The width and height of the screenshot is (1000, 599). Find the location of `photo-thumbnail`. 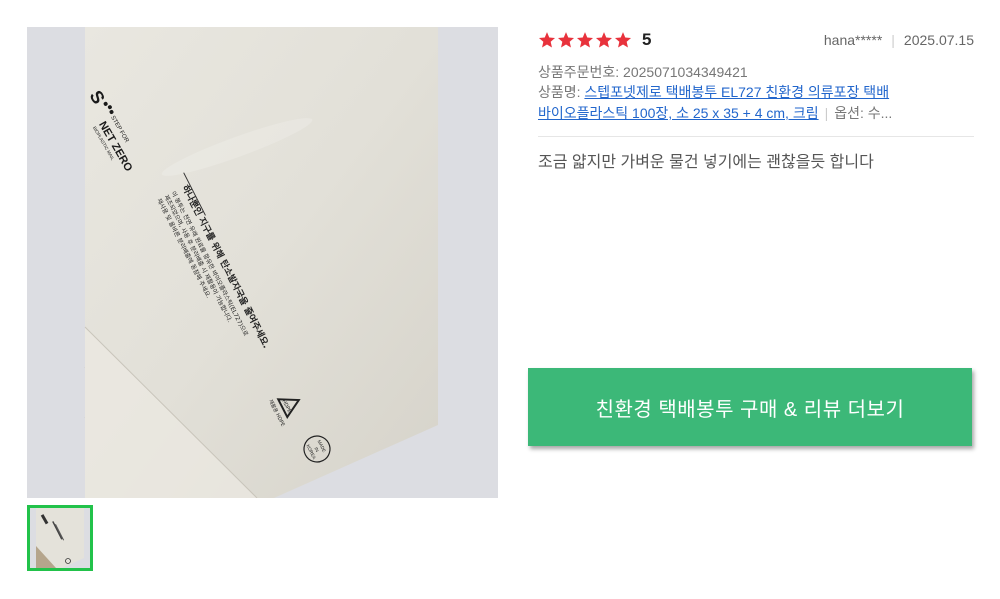

photo-thumbnail is located at coordinates (60, 538).